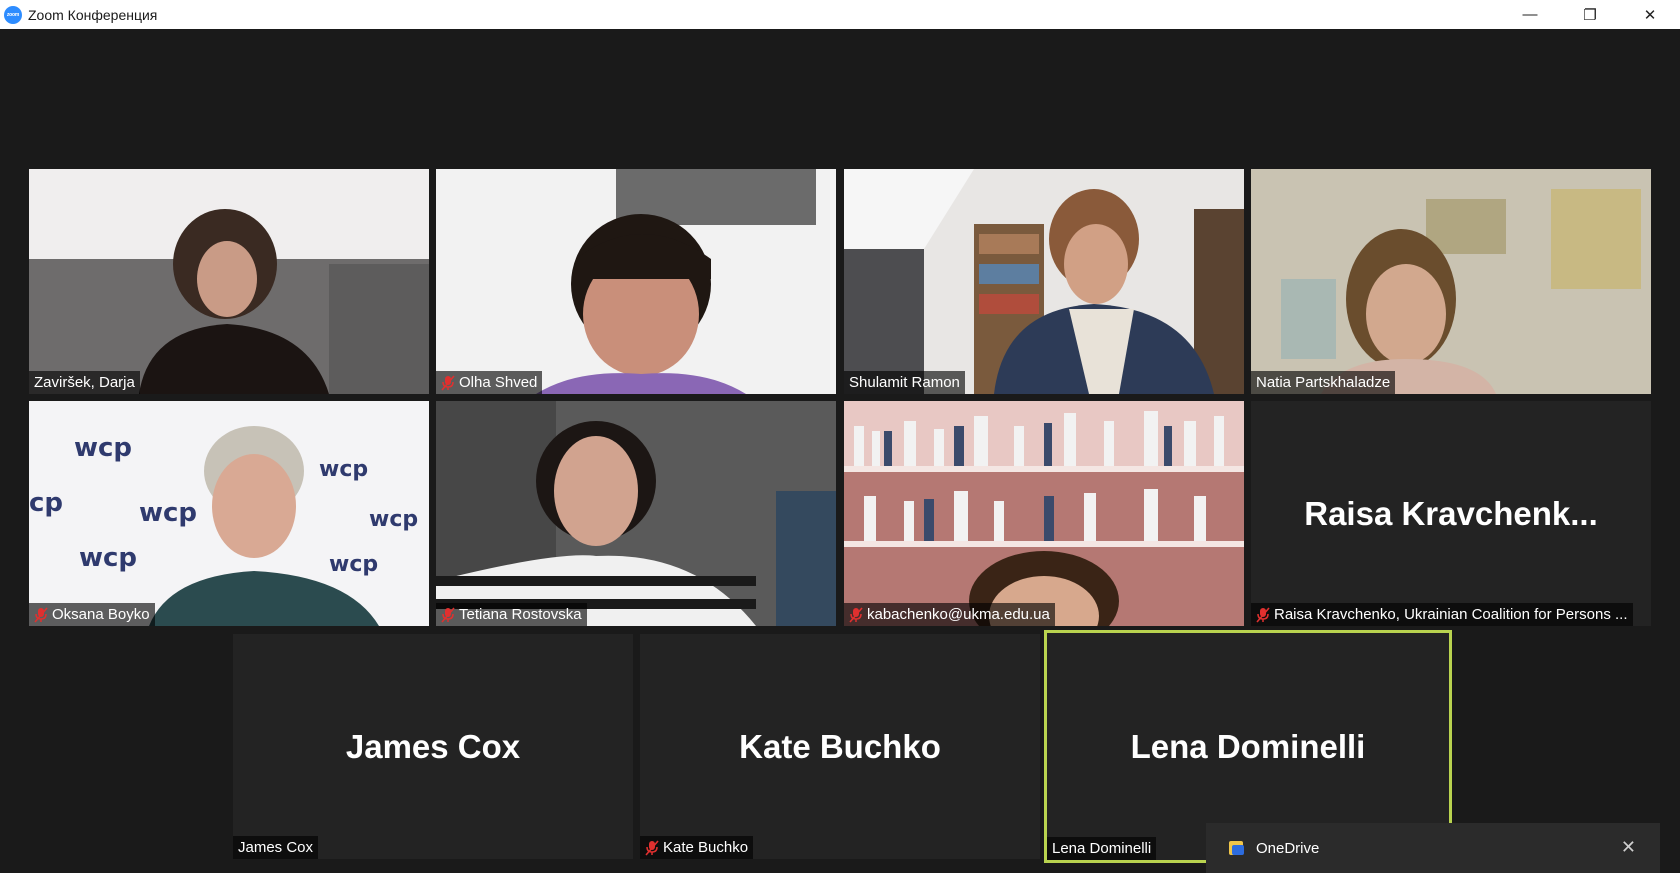 The image size is (1680, 873). Describe the element at coordinates (1590, 14) in the screenshot. I see `maximize-button: ❐` at that location.